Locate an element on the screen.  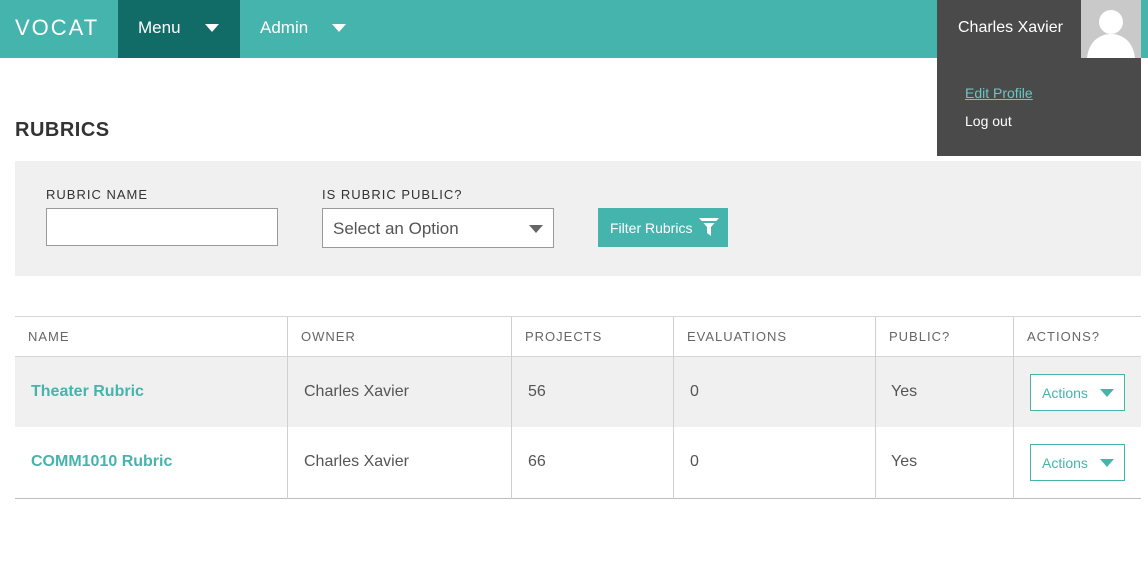
rubric-public-label: IS RUBRIC PUBLIC? is located at coordinates (392, 194).